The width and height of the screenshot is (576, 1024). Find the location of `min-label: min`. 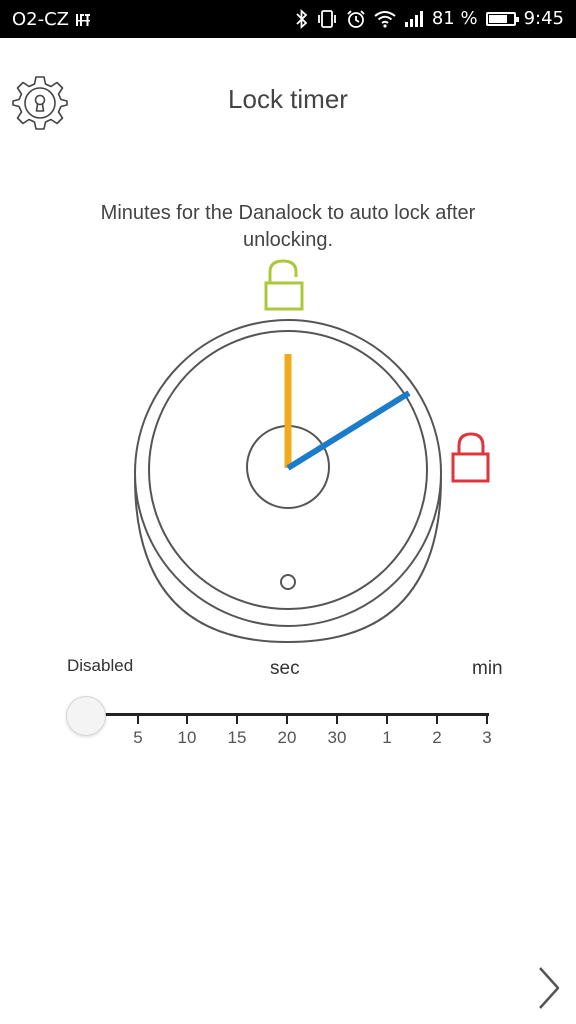

min-label: min is located at coordinates (487, 668).